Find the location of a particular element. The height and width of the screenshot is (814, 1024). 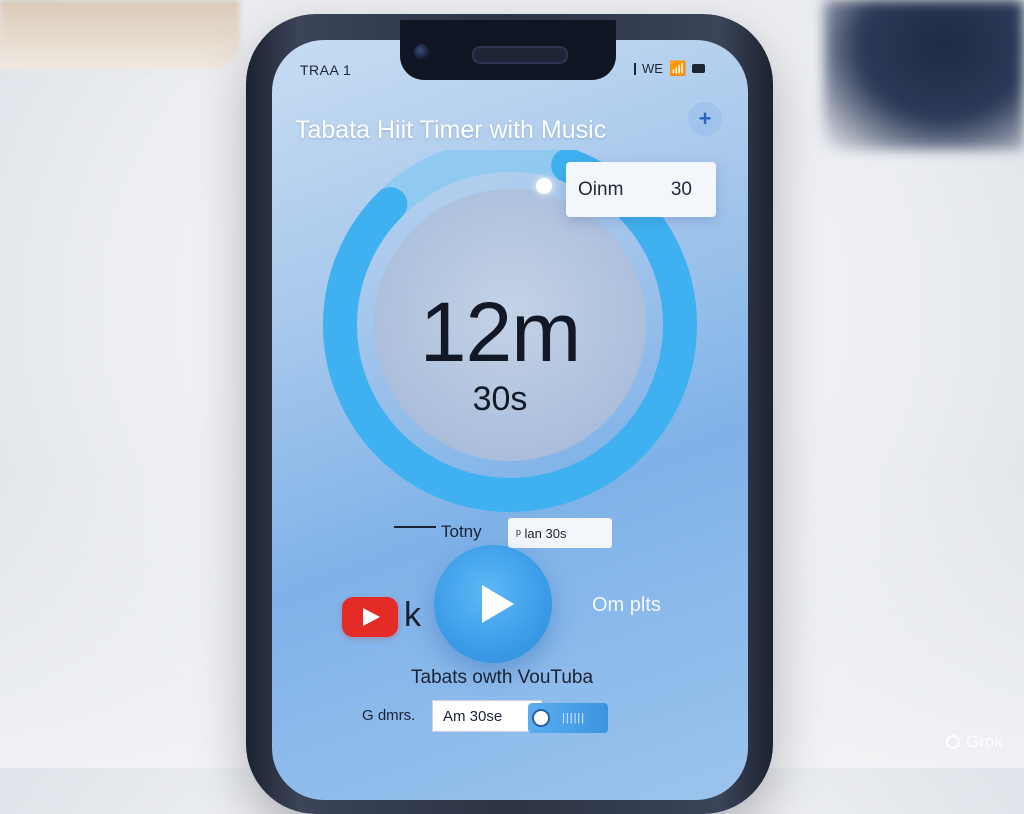

battery-icon is located at coordinates (699, 68).